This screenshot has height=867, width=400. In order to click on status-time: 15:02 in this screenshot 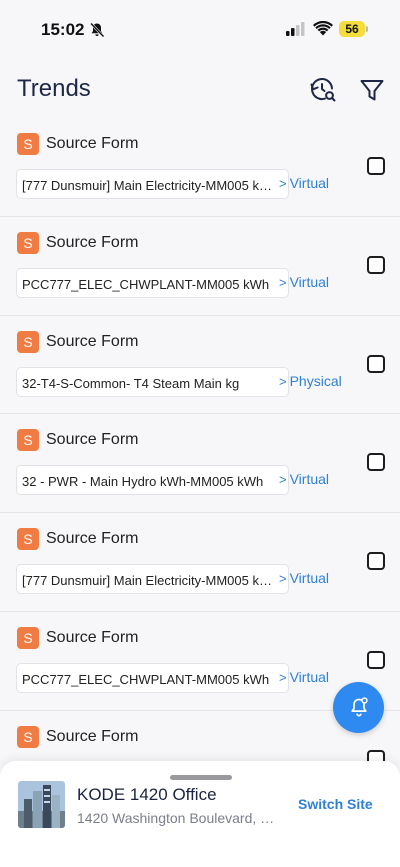, I will do `click(63, 29)`.